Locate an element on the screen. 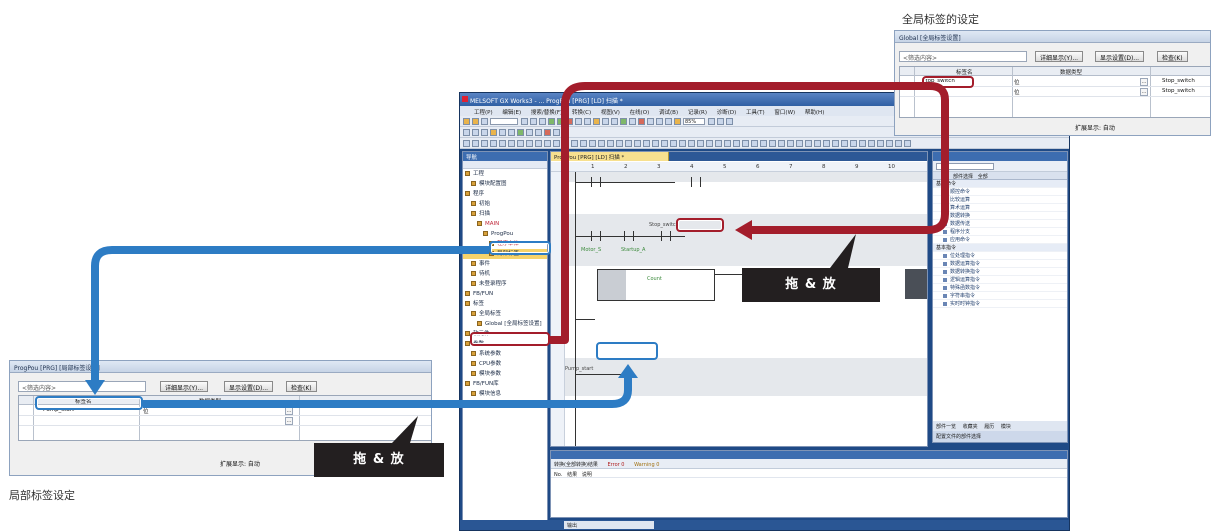 The image size is (1211, 531). alarm-icon is located at coordinates (547, 132).